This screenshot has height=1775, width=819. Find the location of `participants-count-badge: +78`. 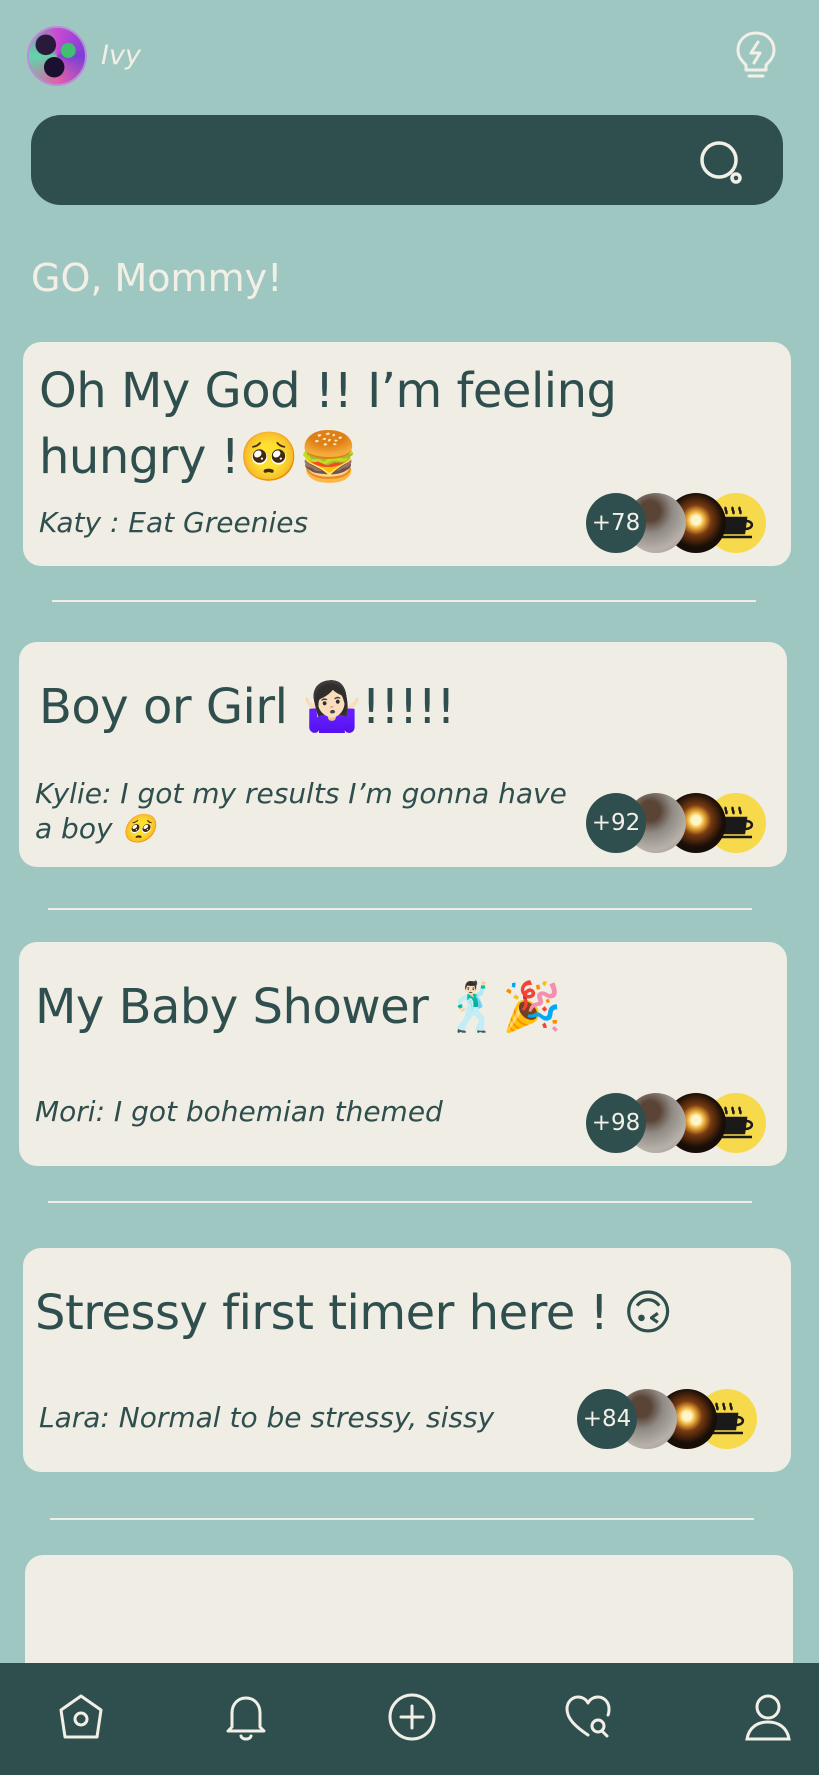

participants-count-badge: +78 is located at coordinates (616, 523).